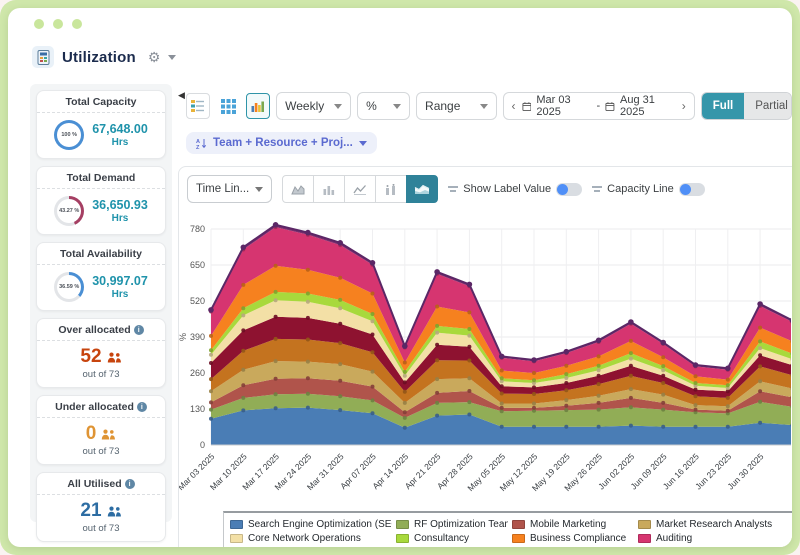 The height and width of the screenshot is (555, 800). I want to click on legend-item: Search Engine Optimization (SEO), so click(311, 524).